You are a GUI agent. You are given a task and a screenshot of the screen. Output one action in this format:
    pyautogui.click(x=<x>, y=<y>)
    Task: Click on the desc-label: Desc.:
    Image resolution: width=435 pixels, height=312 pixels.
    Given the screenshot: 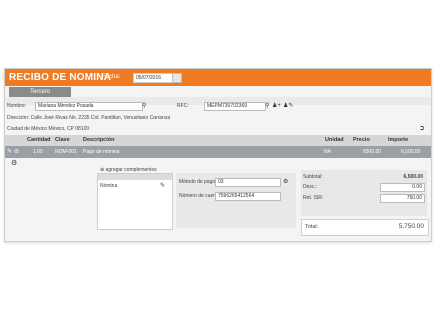 What is the action you would take?
    pyautogui.click(x=310, y=187)
    